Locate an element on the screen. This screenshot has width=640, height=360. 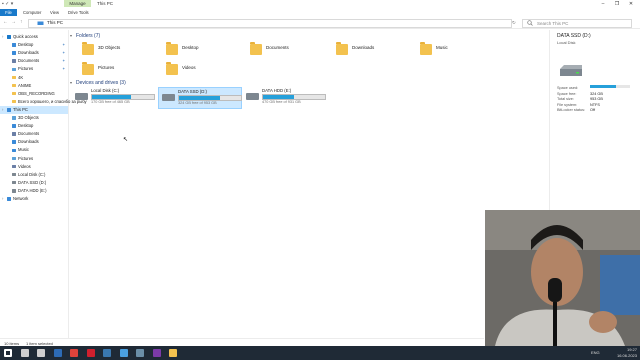
nav-item-label: 3D Objects is located at coordinates (28, 117).